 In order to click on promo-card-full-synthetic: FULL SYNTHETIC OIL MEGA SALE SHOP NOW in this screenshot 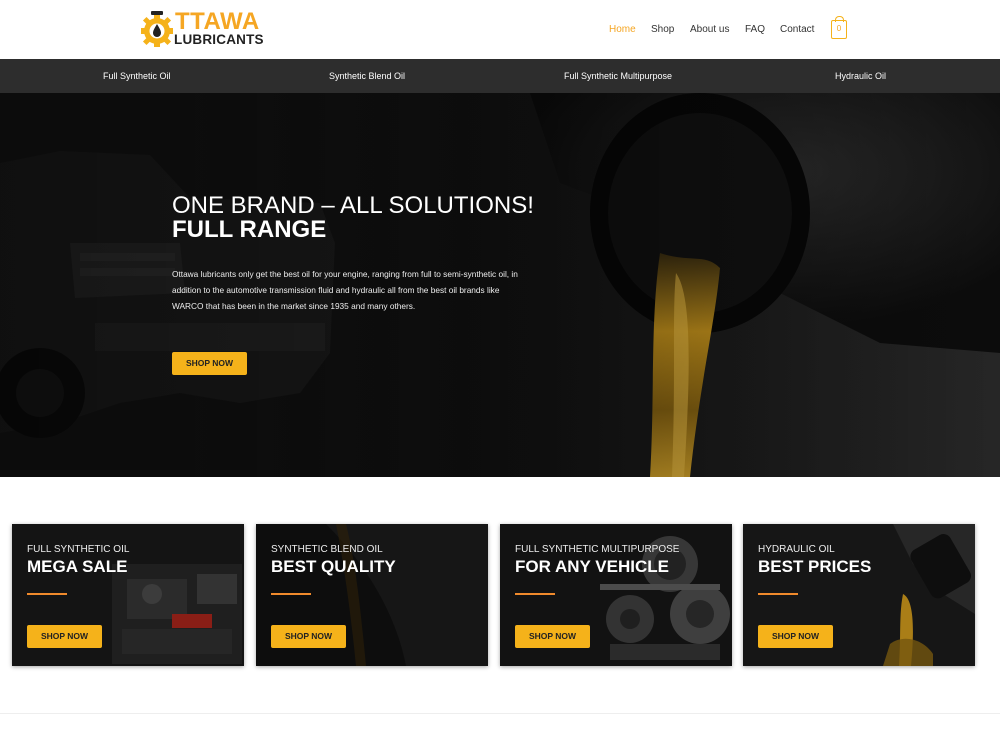, I will do `click(128, 595)`.